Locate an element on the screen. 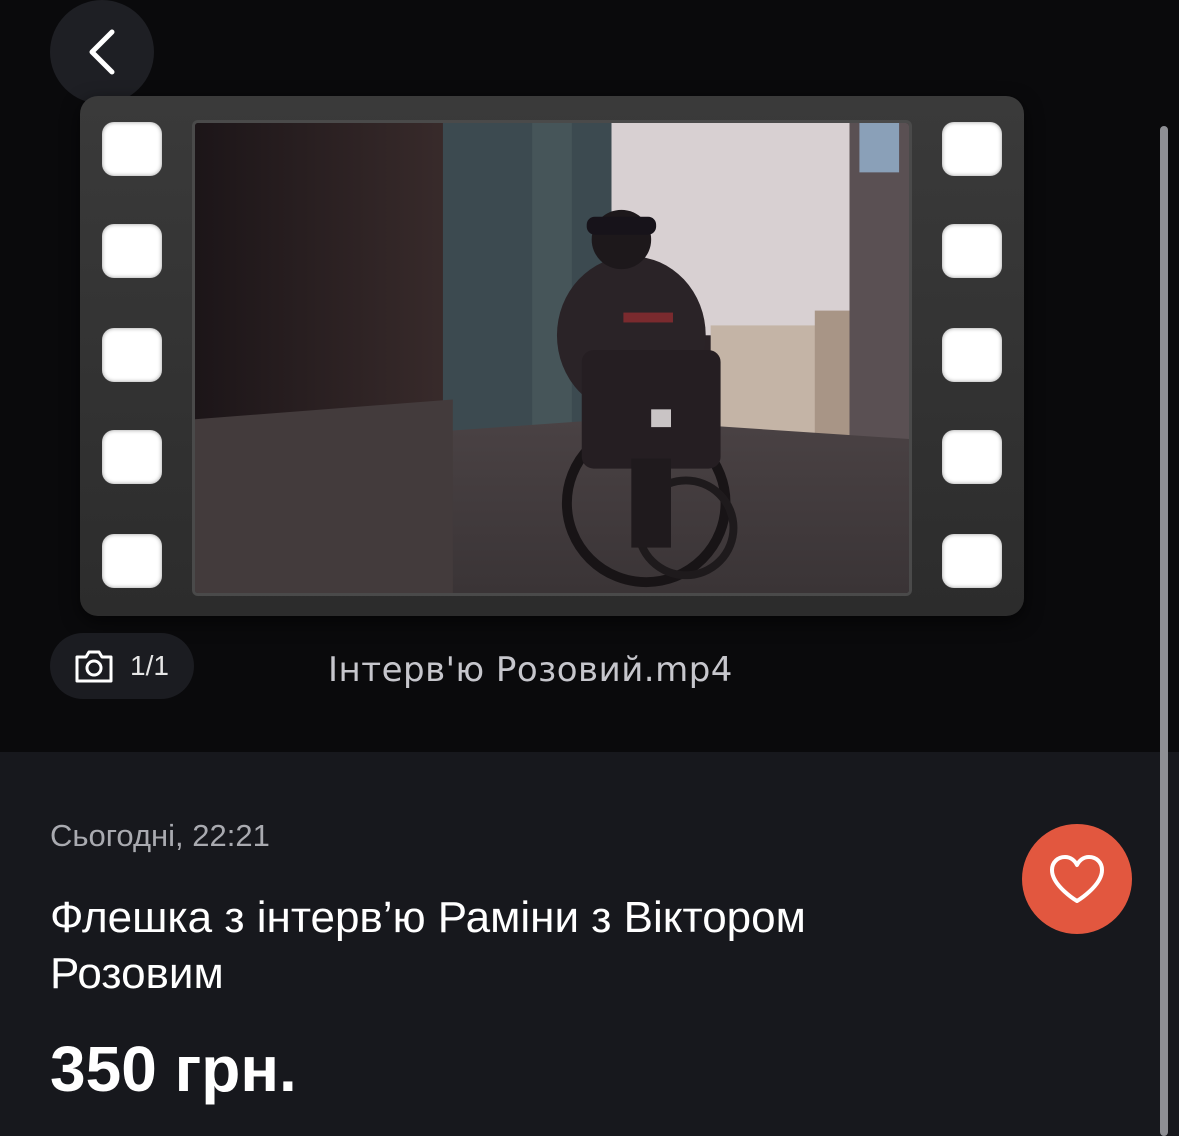 This screenshot has width=1179, height=1136. scrollbar is located at coordinates (1164, 631).